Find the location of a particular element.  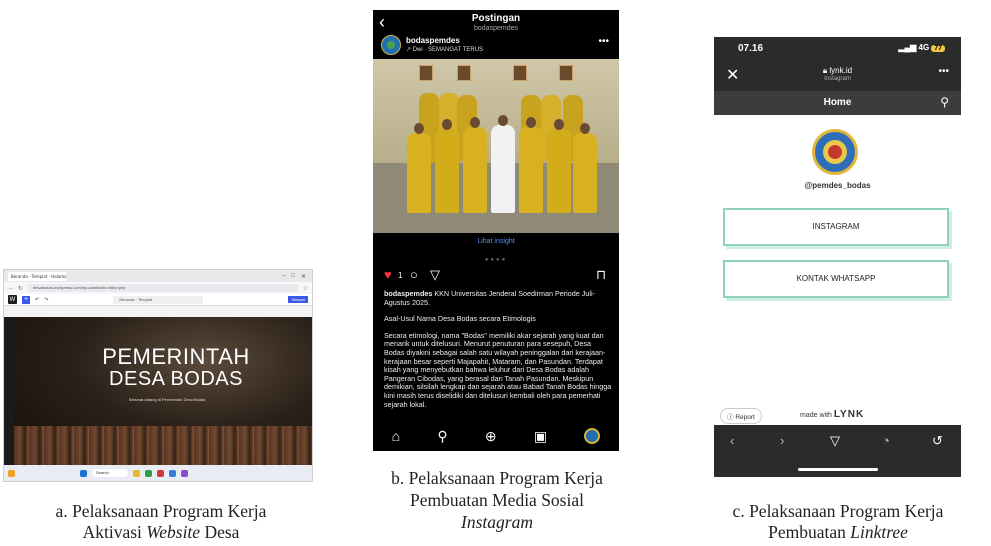

back-icon: ← is located at coordinates (11, 288).